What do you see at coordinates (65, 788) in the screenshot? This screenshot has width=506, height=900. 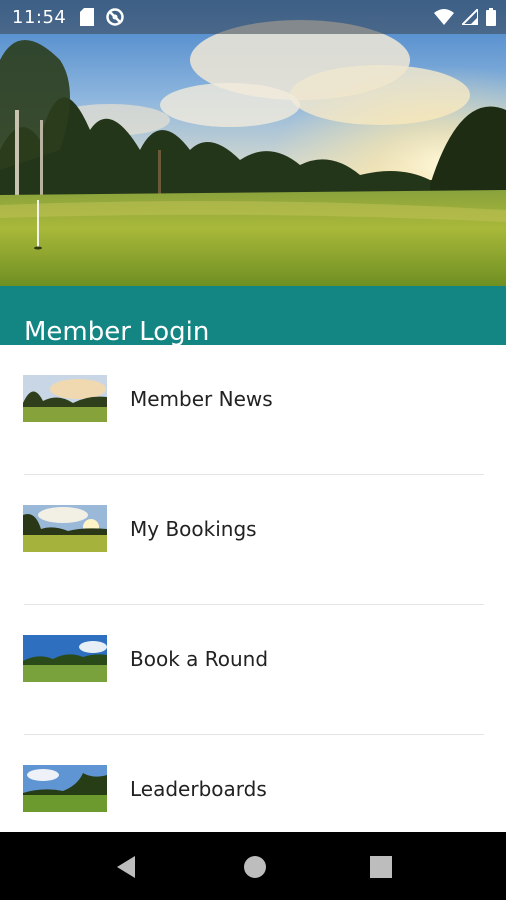 I see `leaderboards-thumbnail` at bounding box center [65, 788].